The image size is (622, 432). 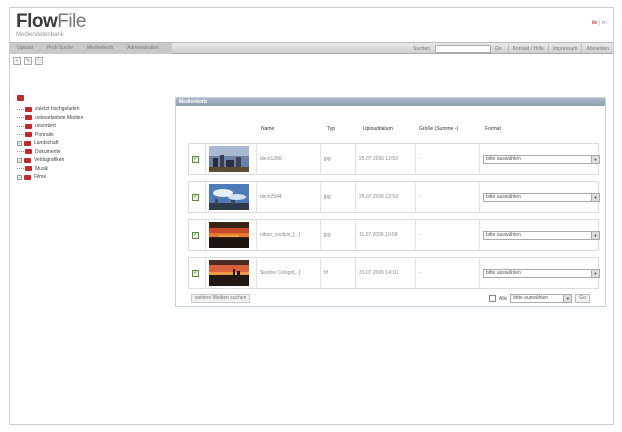 I want to click on tree-item-documents: Dokumente, so click(x=87, y=152).